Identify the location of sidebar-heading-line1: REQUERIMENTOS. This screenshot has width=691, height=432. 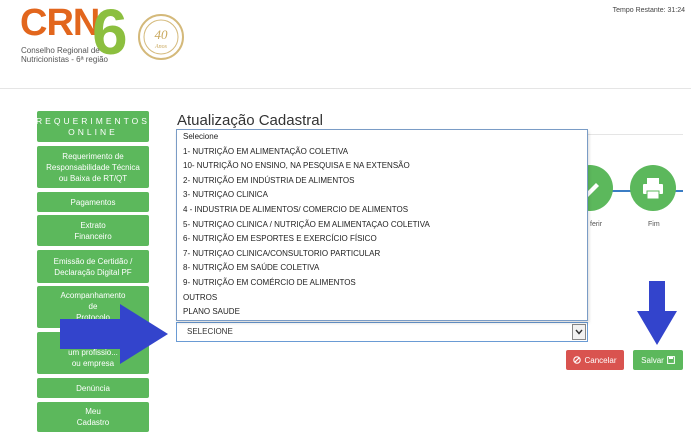
(93, 120).